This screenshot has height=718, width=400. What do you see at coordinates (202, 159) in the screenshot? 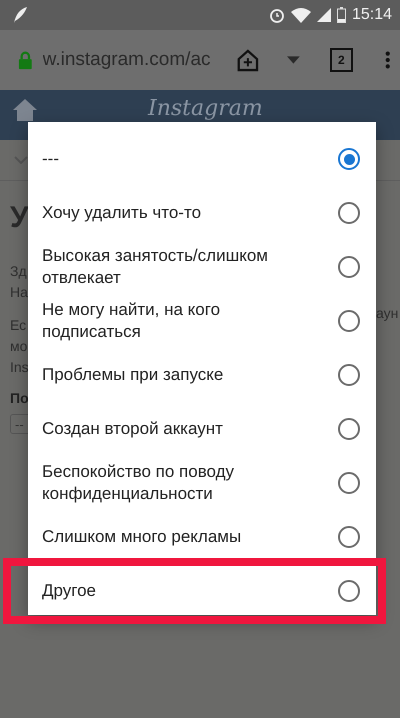
I see `option-item: ---` at bounding box center [202, 159].